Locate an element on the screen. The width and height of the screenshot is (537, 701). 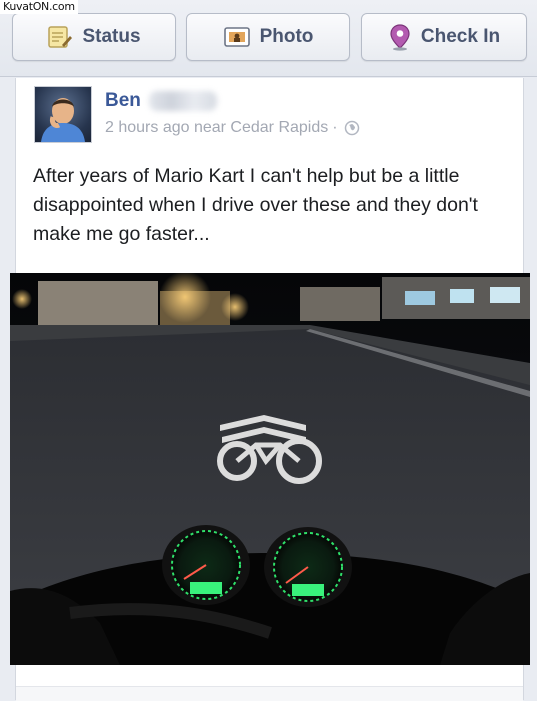
post-meta: 2 hours ago near Cedar Rapids · is located at coordinates (232, 128).